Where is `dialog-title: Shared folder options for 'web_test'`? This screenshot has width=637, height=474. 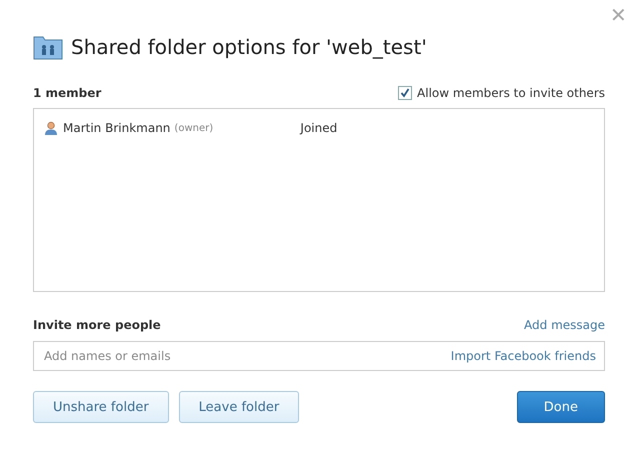 dialog-title: Shared folder options for 'web_test' is located at coordinates (249, 47).